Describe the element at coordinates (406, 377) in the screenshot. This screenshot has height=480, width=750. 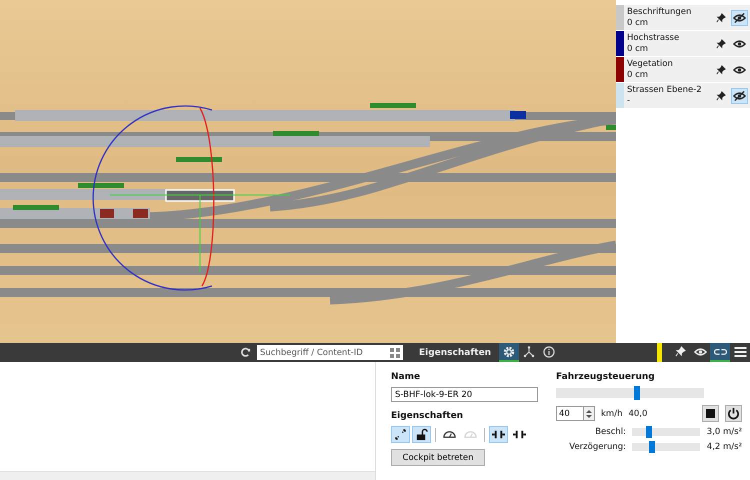
I see `name-label: Name` at that location.